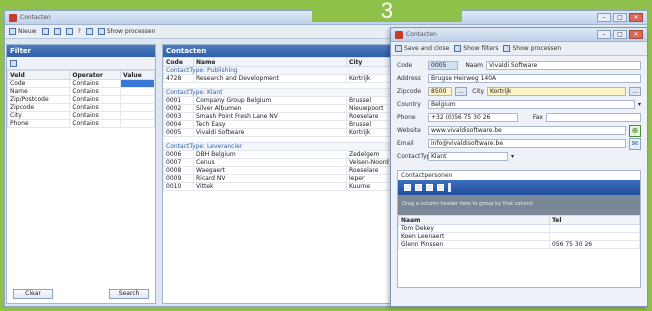 The height and width of the screenshot is (311, 652). What do you see at coordinates (280, 78) in the screenshot?
I see `table-row: 4728 Research and Development Kortrijk` at bounding box center [280, 78].